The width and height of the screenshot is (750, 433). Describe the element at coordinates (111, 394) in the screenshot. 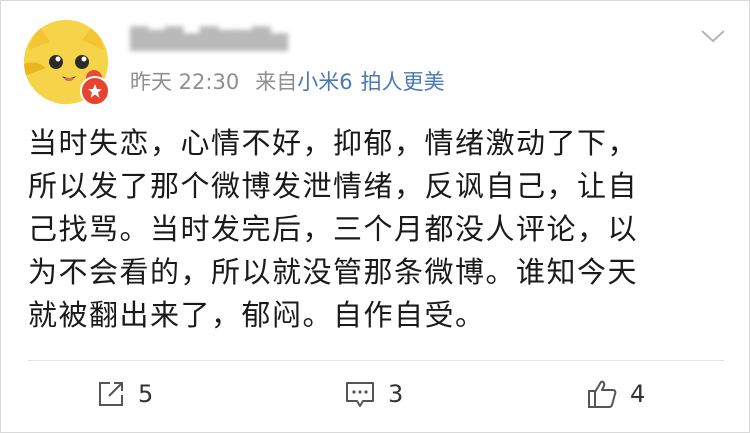

I see `share-arrow-icon` at that location.